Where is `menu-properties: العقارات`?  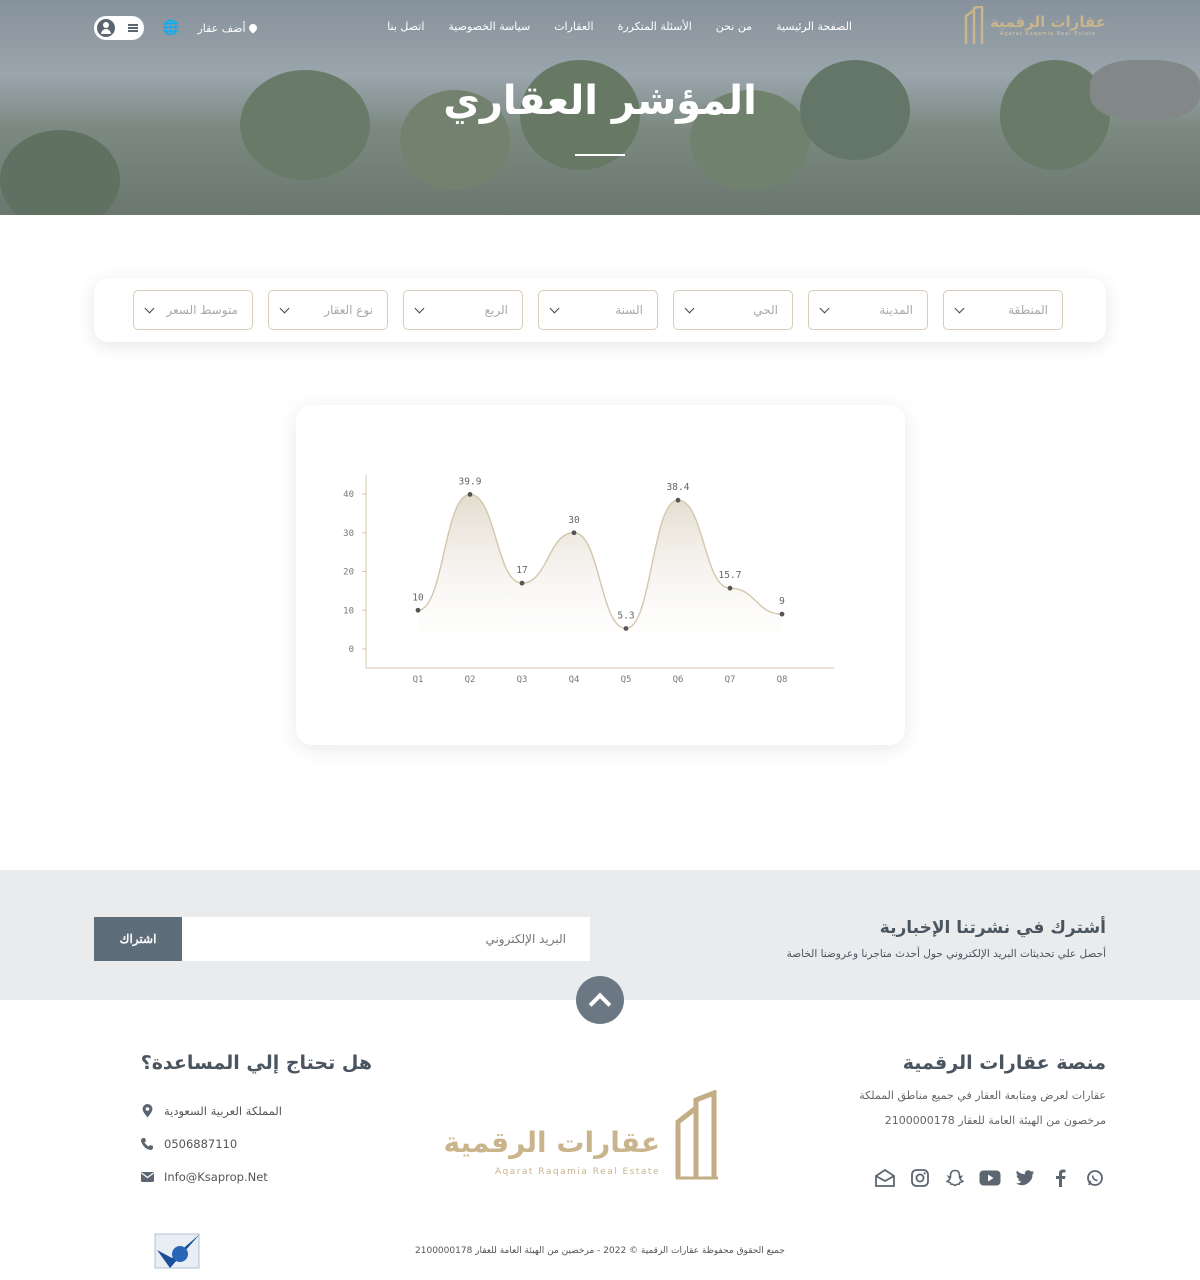 menu-properties: العقارات is located at coordinates (573, 26).